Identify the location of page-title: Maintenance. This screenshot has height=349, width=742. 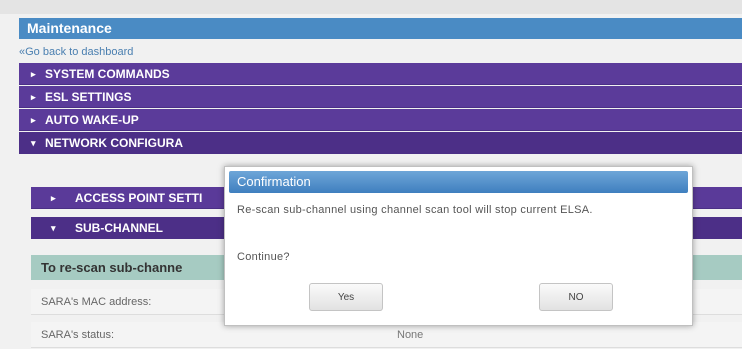
(380, 28).